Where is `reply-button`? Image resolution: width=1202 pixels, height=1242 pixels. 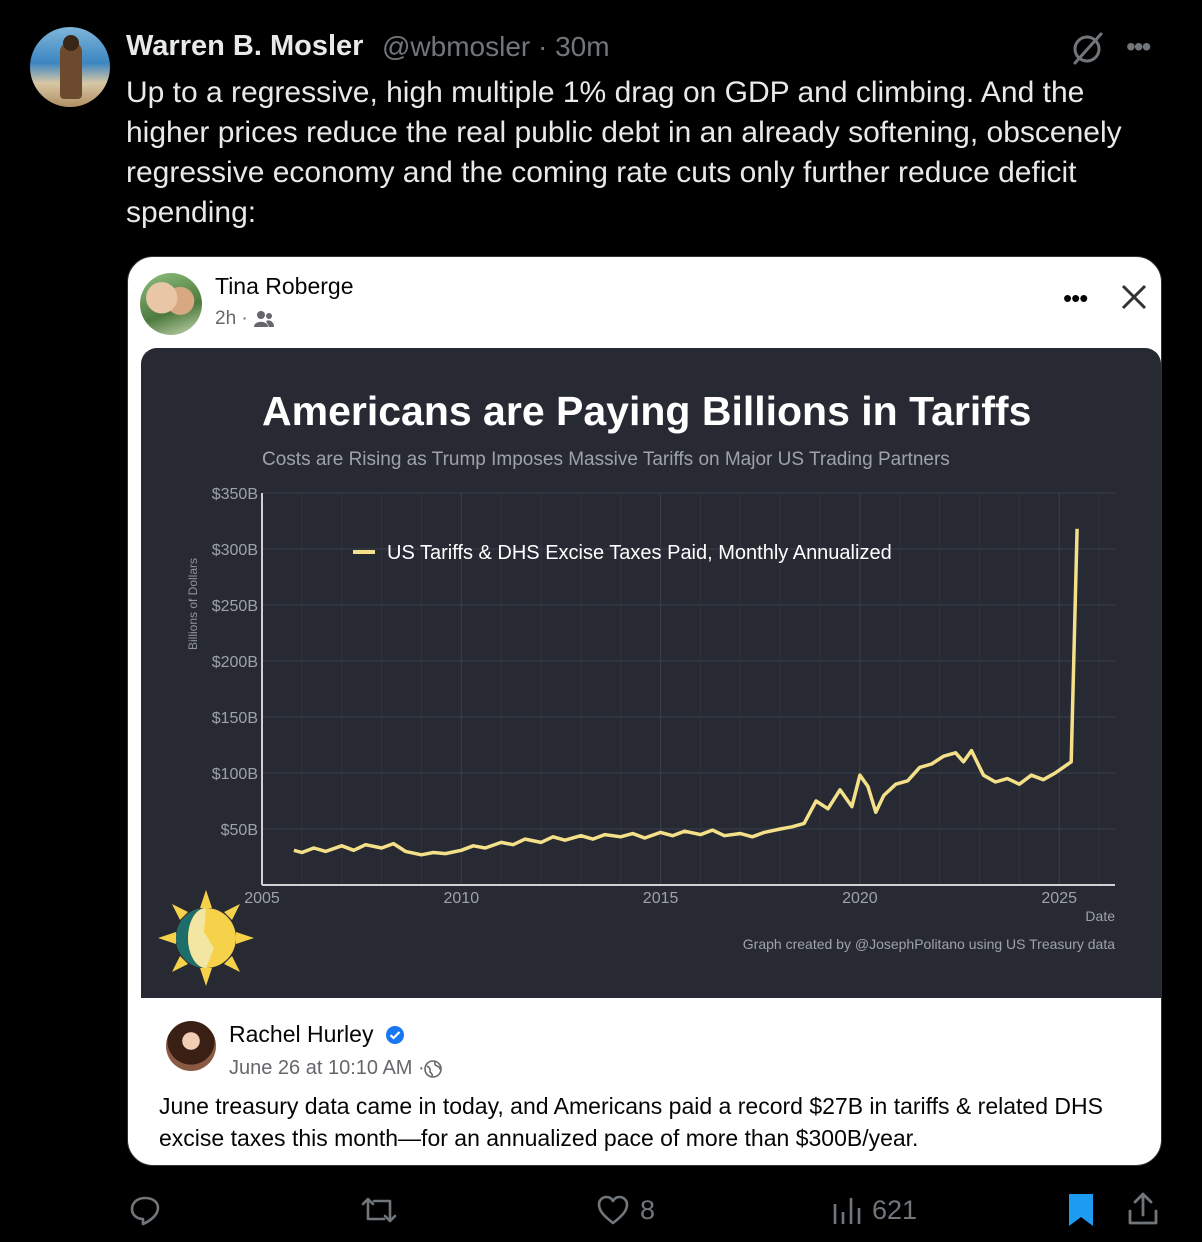
reply-button is located at coordinates (150, 1210).